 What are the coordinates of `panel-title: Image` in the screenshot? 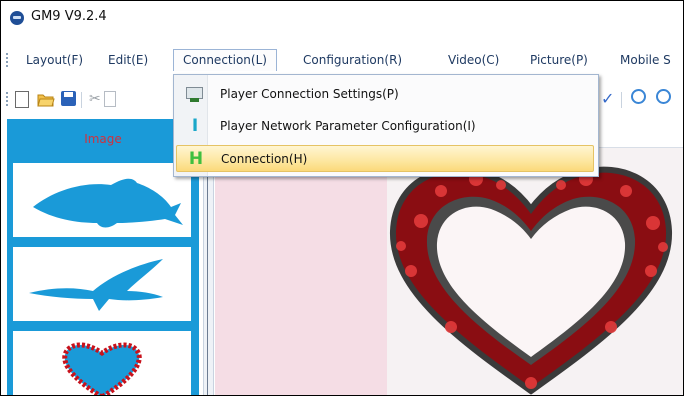 It's located at (103, 139).